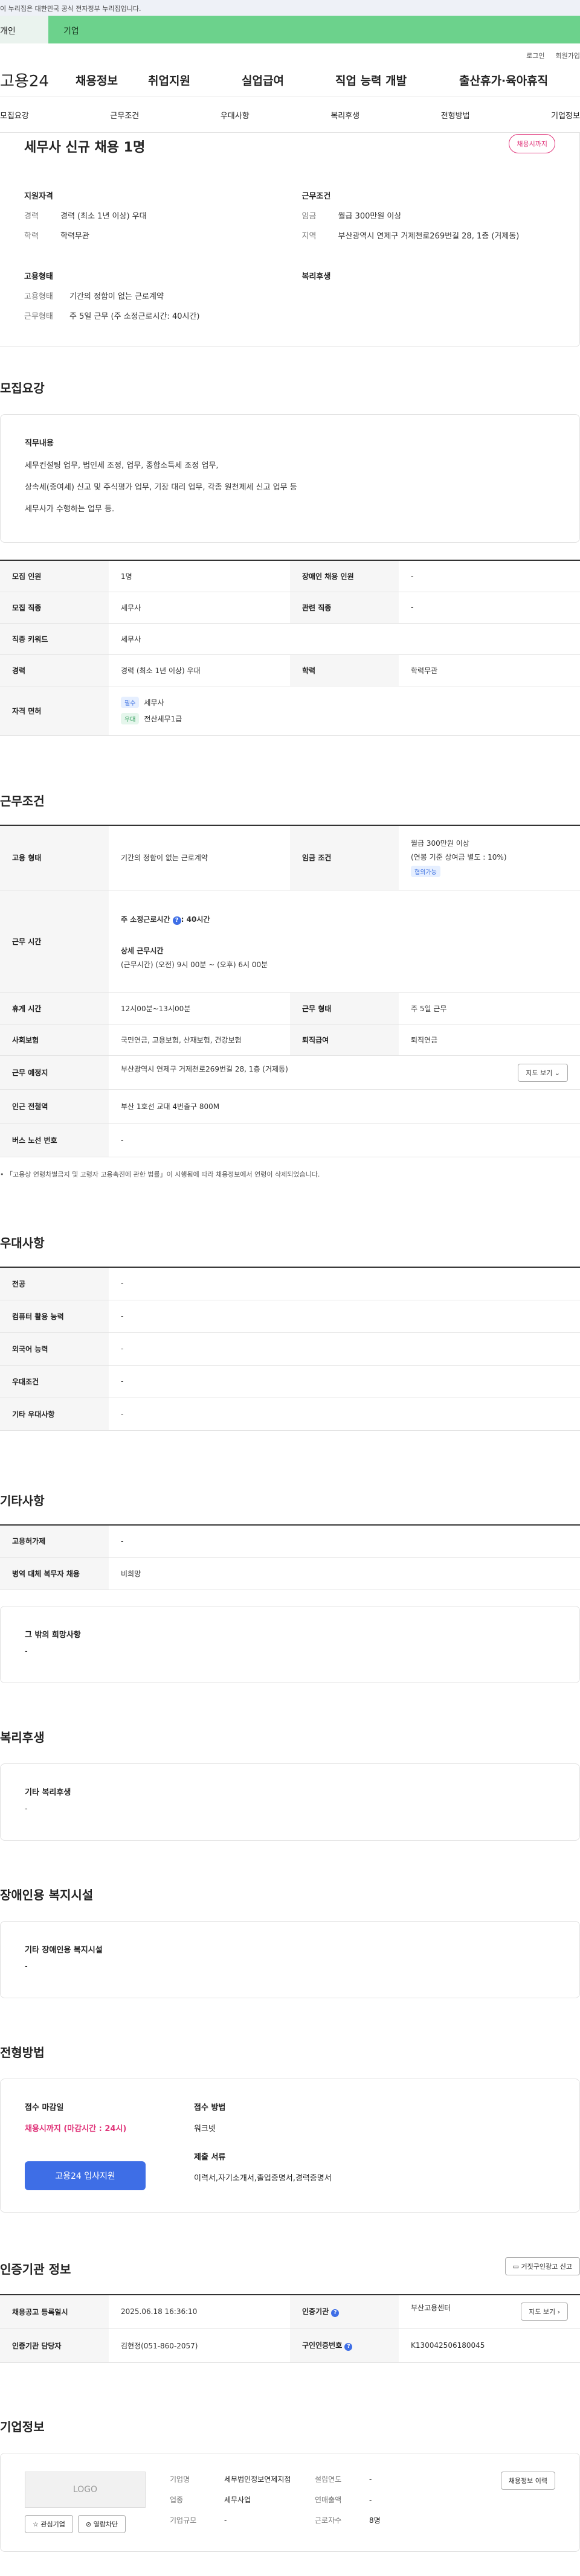  Describe the element at coordinates (101, 2524) in the screenshot. I see `block-view-button: ⊘ 열람차단` at that location.